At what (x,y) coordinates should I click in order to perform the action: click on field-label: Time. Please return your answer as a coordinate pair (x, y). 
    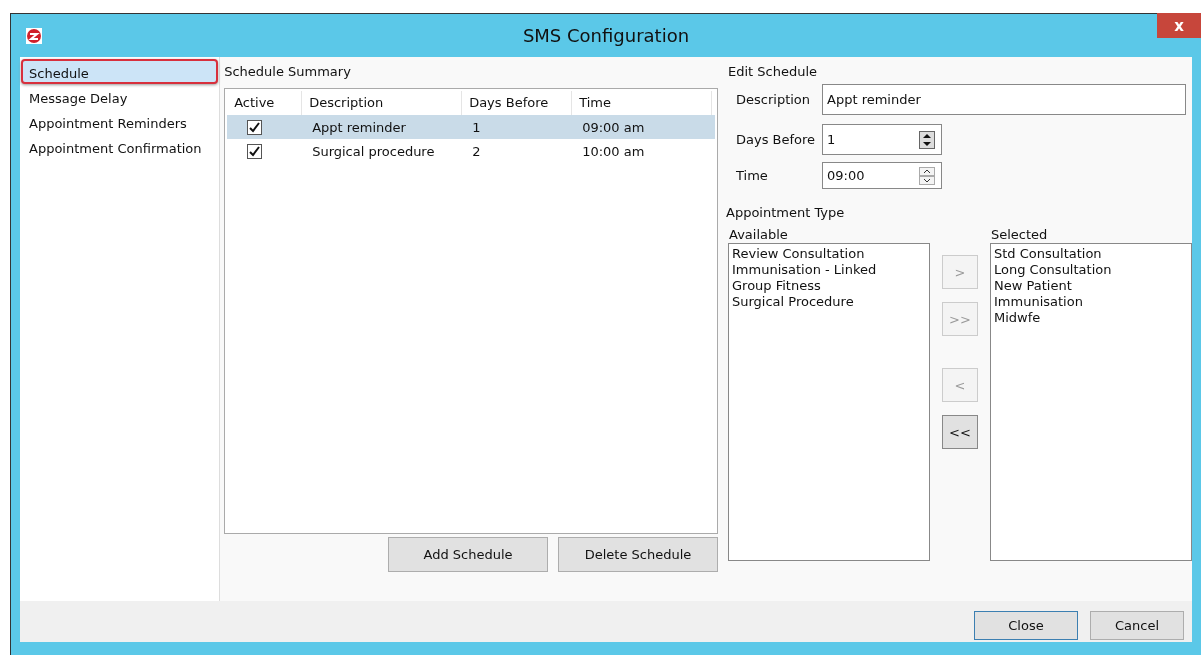
    Looking at the image, I should click on (752, 175).